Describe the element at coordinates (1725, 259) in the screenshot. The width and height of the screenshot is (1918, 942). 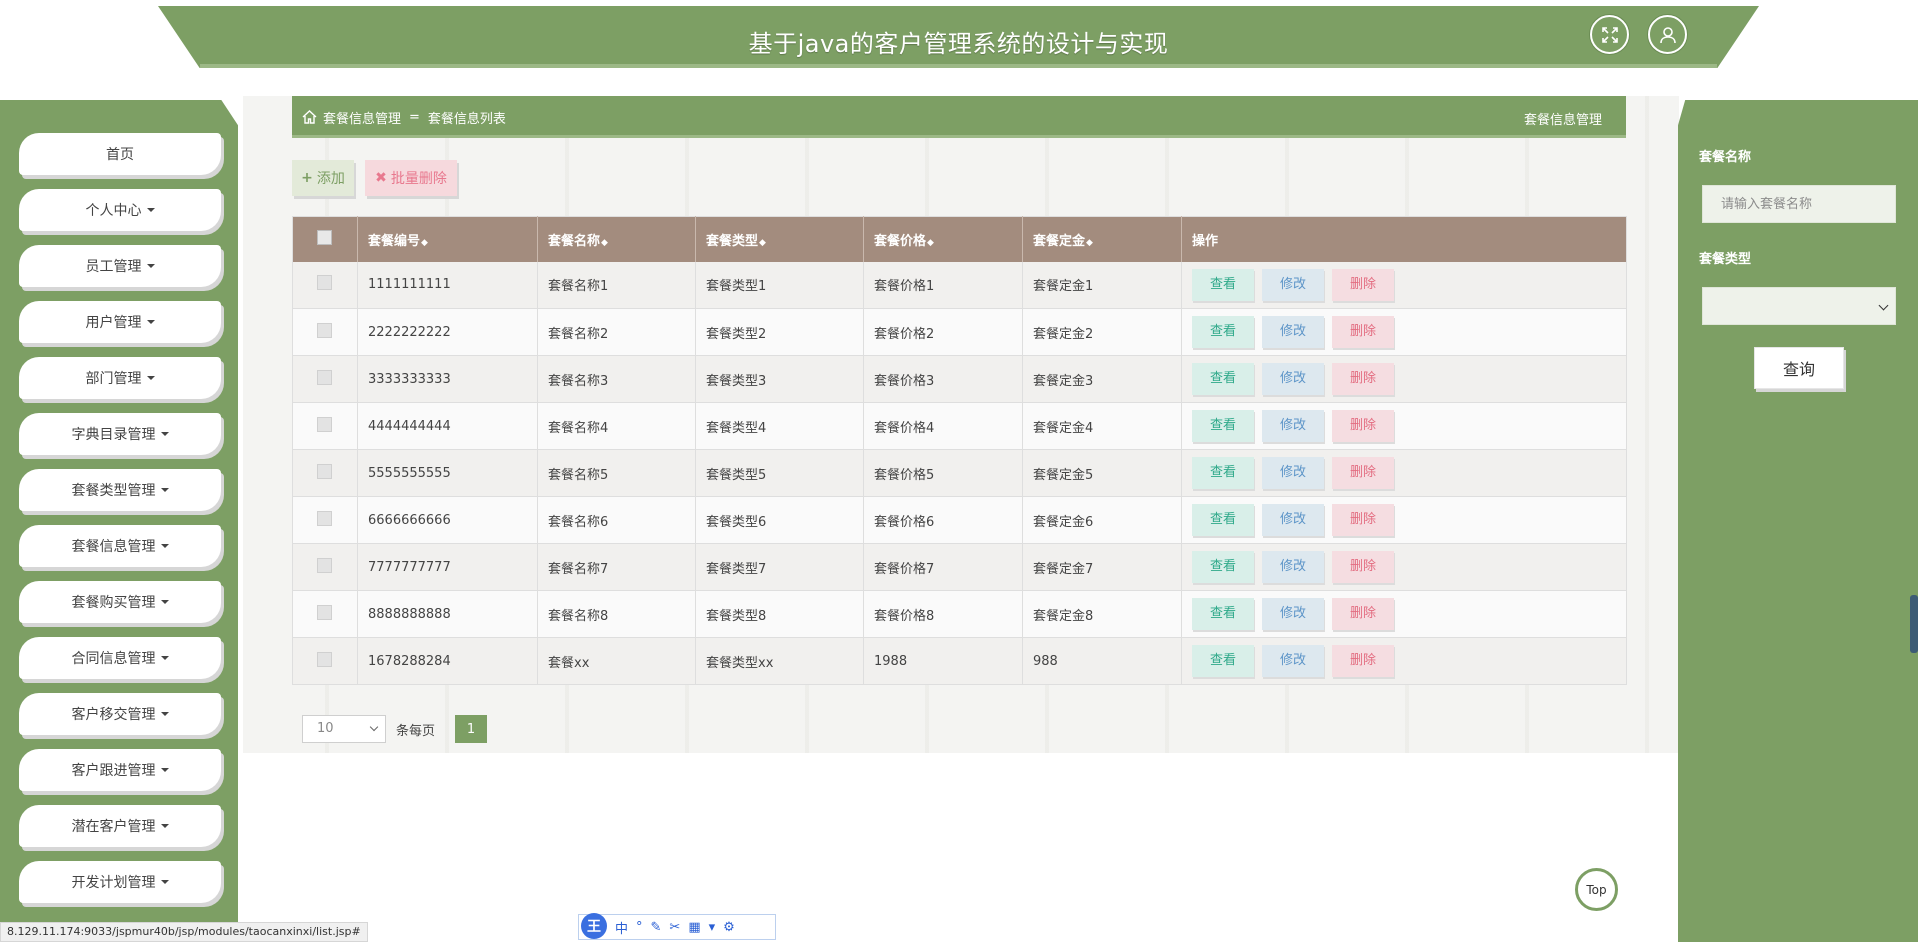
I see `package-type-label: 套餐类型` at that location.